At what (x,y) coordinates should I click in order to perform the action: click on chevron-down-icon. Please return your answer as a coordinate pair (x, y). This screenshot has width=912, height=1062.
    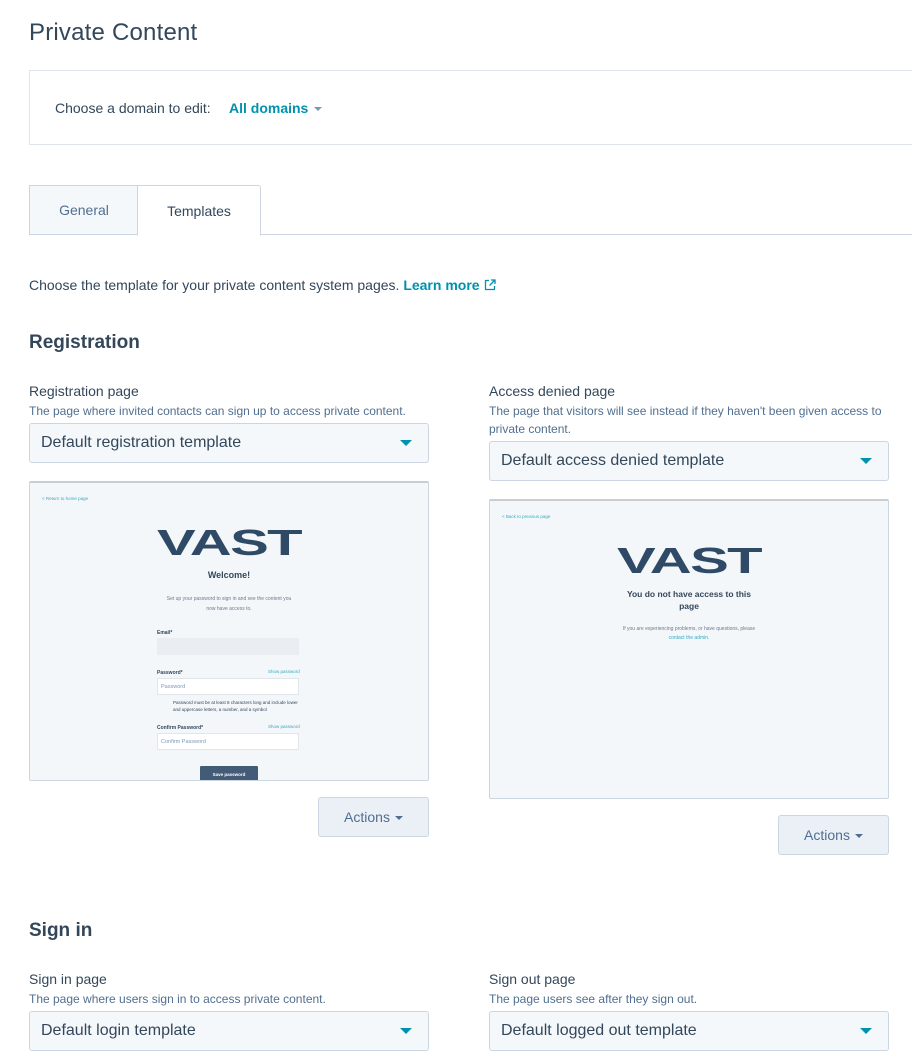
    Looking at the image, I should click on (318, 109).